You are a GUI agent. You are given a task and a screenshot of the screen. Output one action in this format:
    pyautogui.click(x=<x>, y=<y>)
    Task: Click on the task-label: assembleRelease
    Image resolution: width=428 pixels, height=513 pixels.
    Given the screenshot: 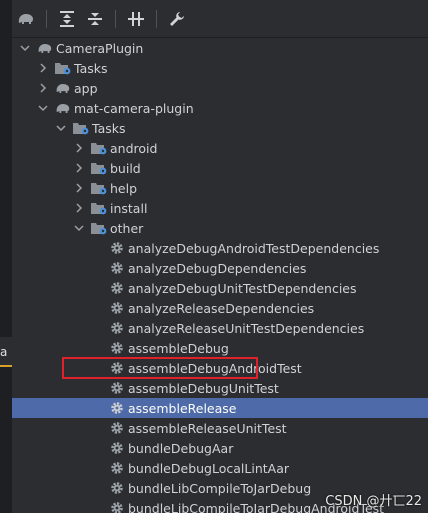 What is the action you would take?
    pyautogui.click(x=182, y=408)
    